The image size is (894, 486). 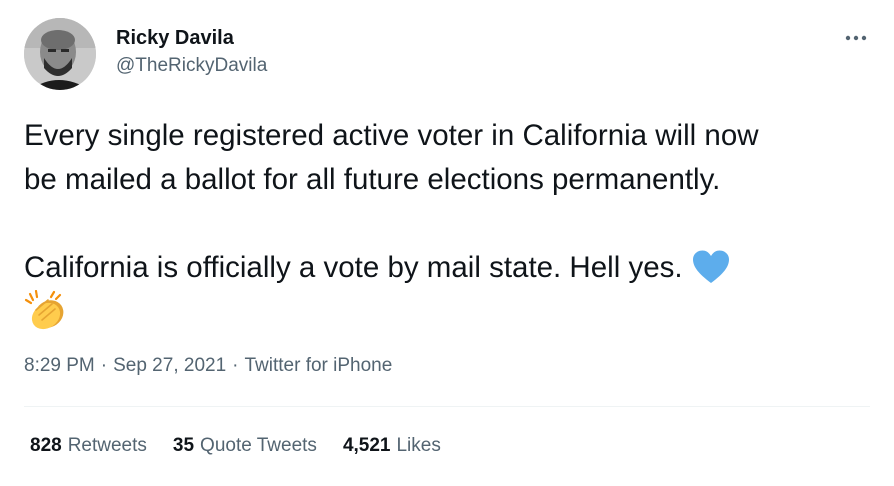 What do you see at coordinates (47, 310) in the screenshot?
I see `clapping-hands-icon` at bounding box center [47, 310].